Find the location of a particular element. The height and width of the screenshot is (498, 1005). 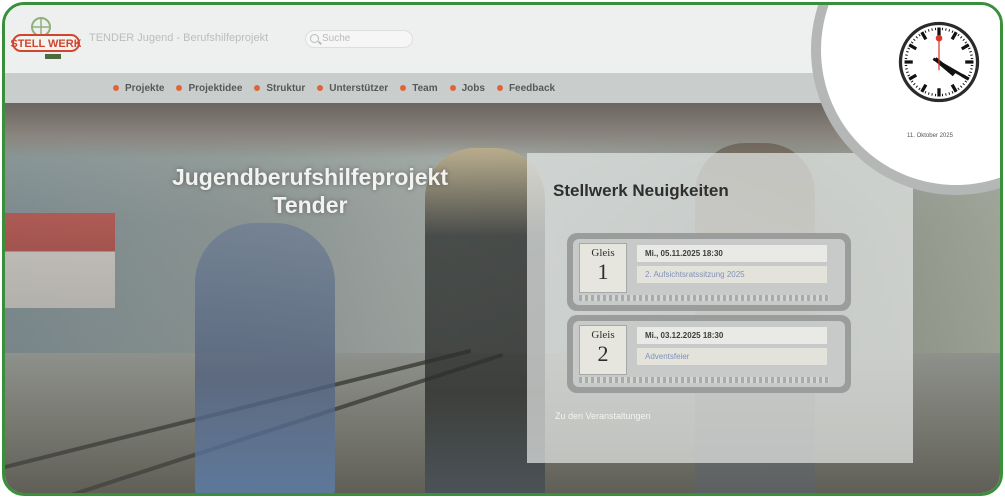

event-date: Mi., 05.11.2025 18:30 is located at coordinates (732, 253).